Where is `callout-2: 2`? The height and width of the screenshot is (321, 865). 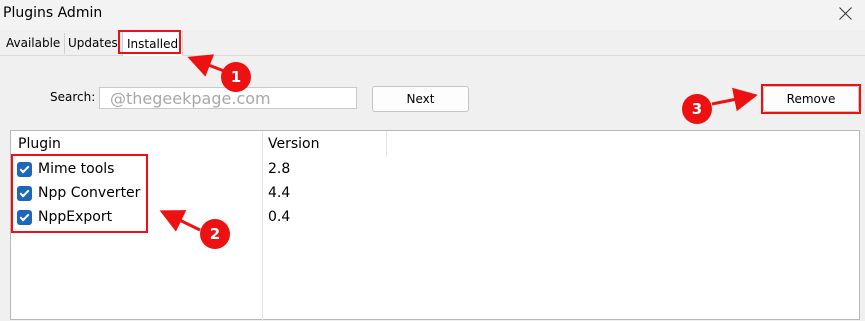
callout-2: 2 is located at coordinates (215, 234).